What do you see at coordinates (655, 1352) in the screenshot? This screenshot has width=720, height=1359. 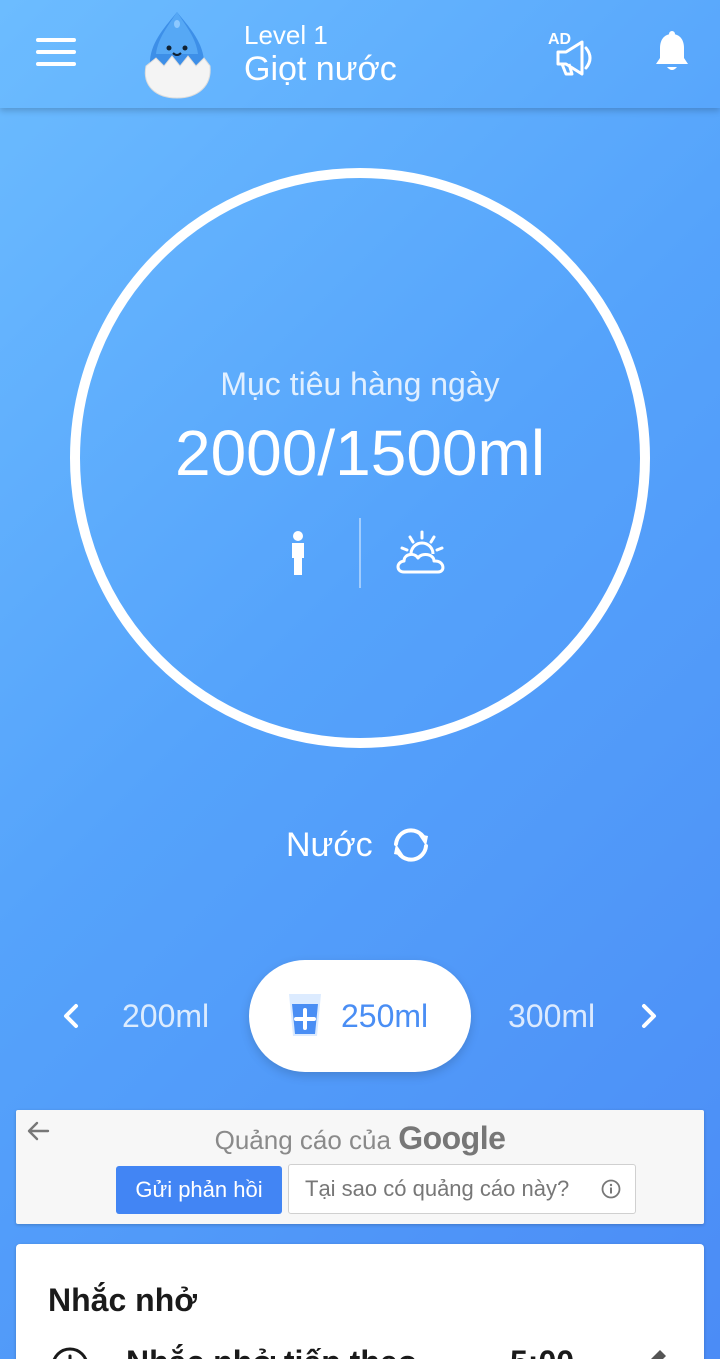 I see `edit-pencil-icon` at bounding box center [655, 1352].